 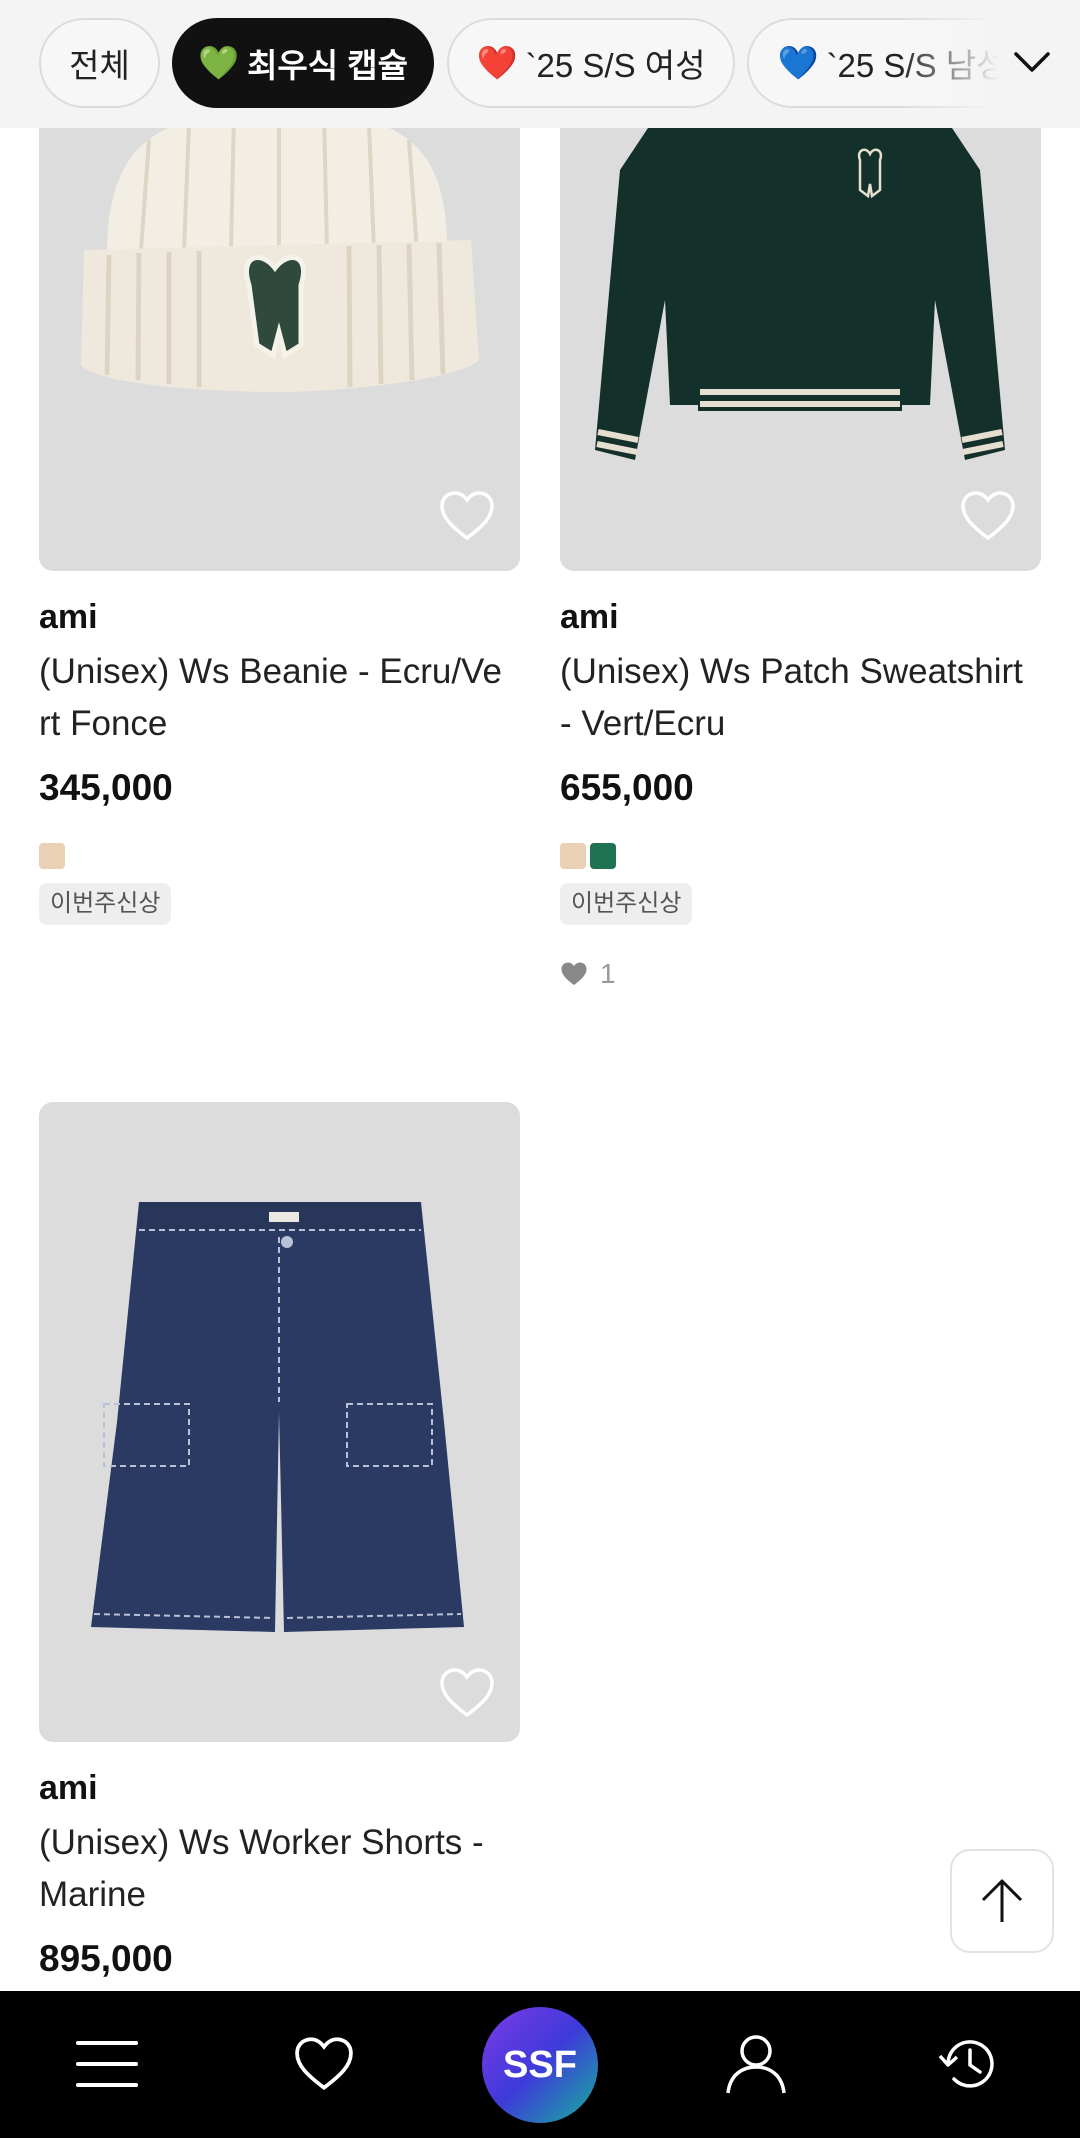 What do you see at coordinates (574, 973) in the screenshot?
I see `filled-heart-icon` at bounding box center [574, 973].